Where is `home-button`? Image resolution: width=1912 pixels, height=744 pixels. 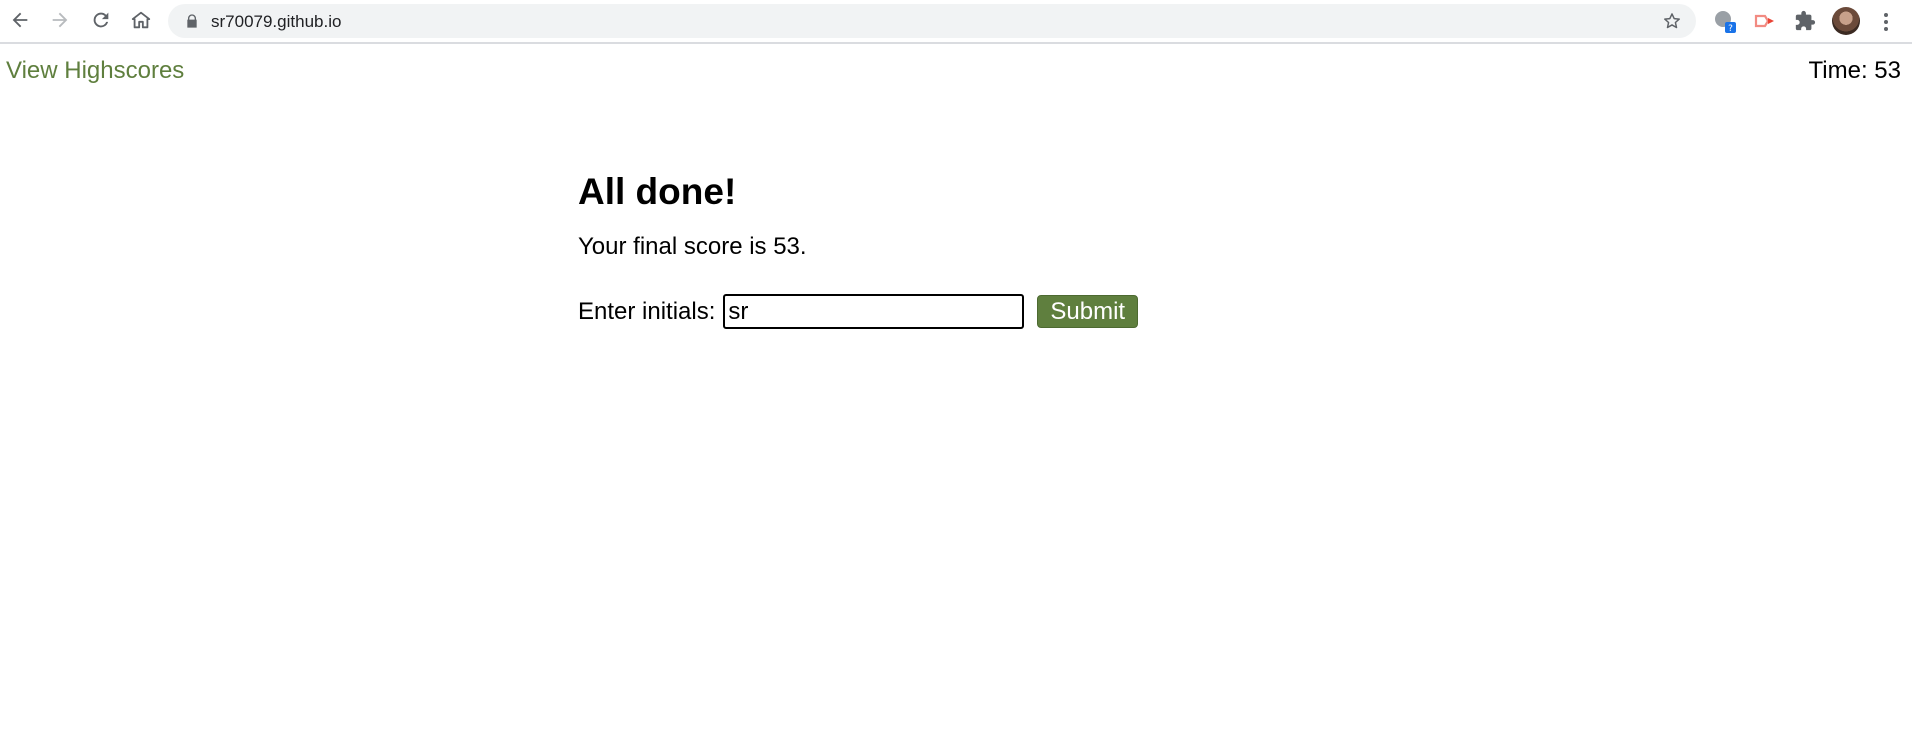
home-button is located at coordinates (141, 20).